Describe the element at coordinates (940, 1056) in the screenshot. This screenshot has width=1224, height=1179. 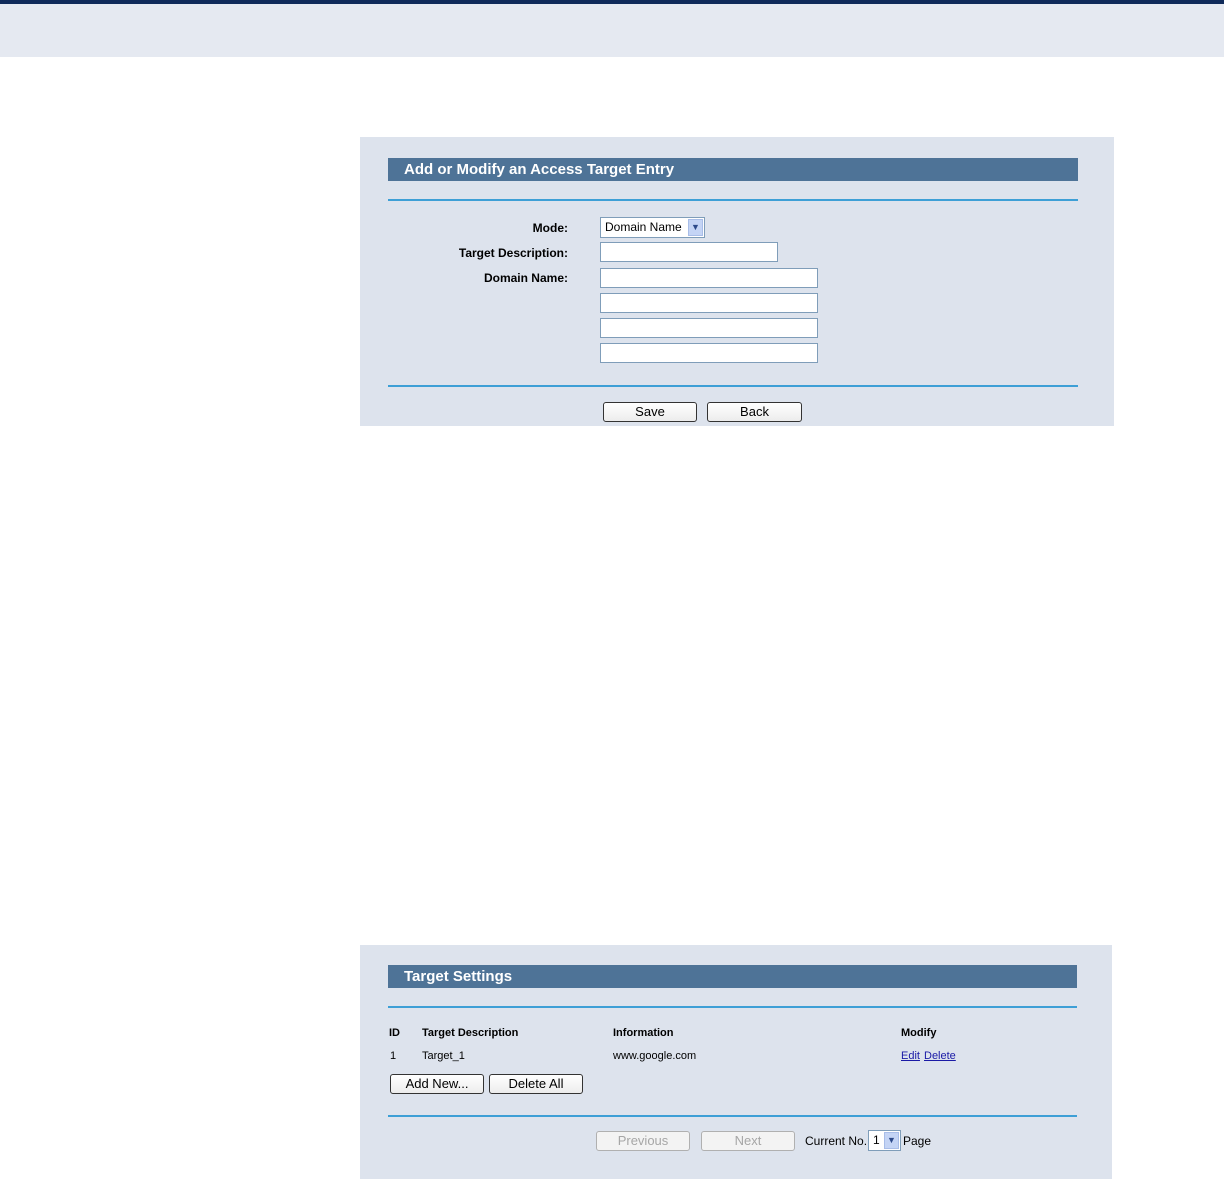
I see `delete-link: Delete` at that location.